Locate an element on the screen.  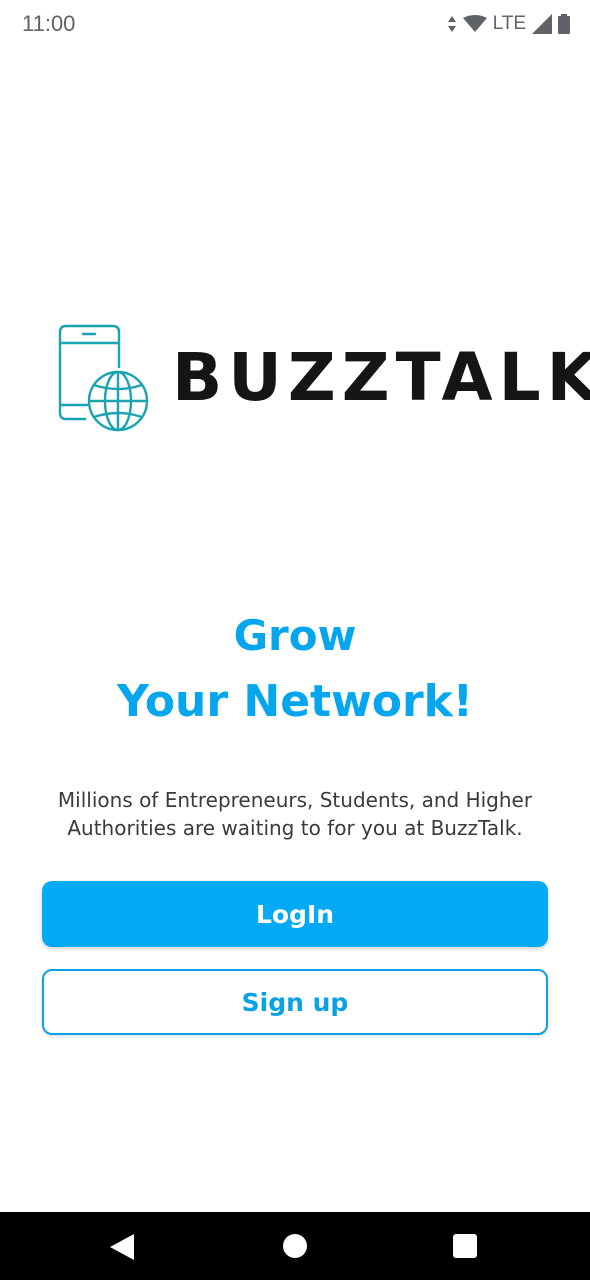
status-icons: LTE is located at coordinates (508, 24).